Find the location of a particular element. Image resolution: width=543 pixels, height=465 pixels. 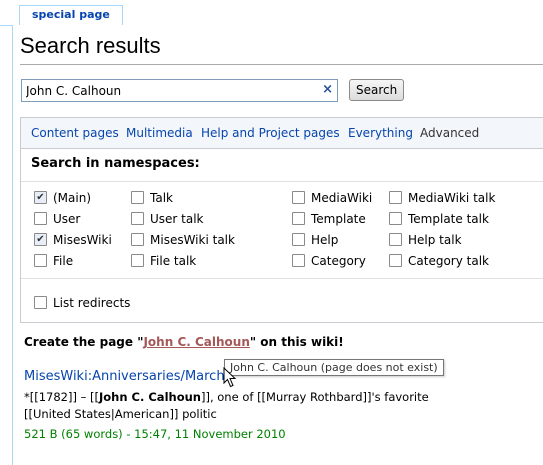

type-everything: Everything is located at coordinates (380, 133).